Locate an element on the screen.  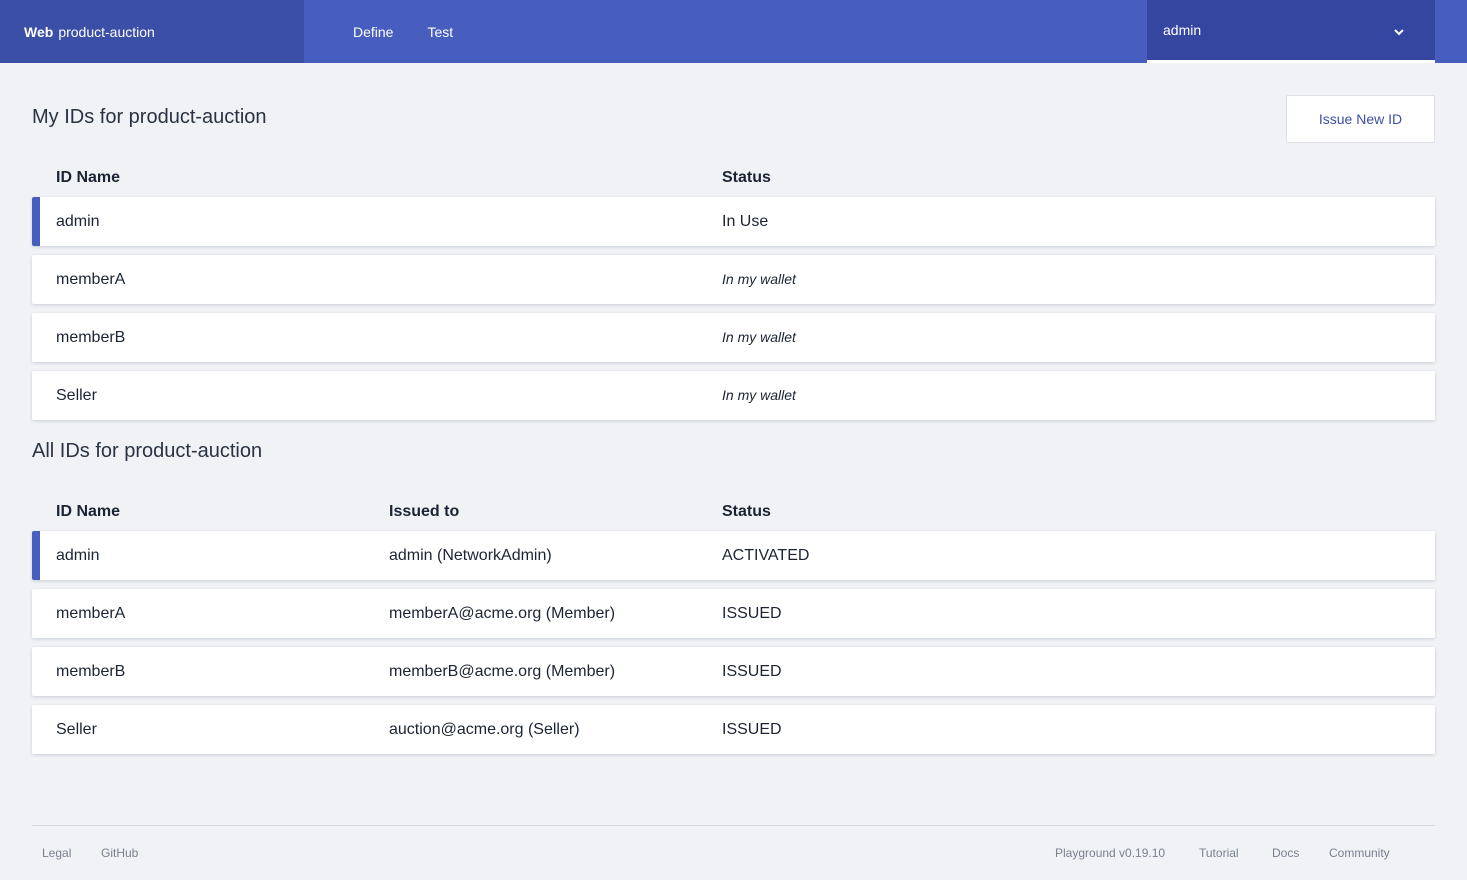
all-id-row-membera: memberA memberA@acme.org (Member) ISSUED is located at coordinates (733, 613).